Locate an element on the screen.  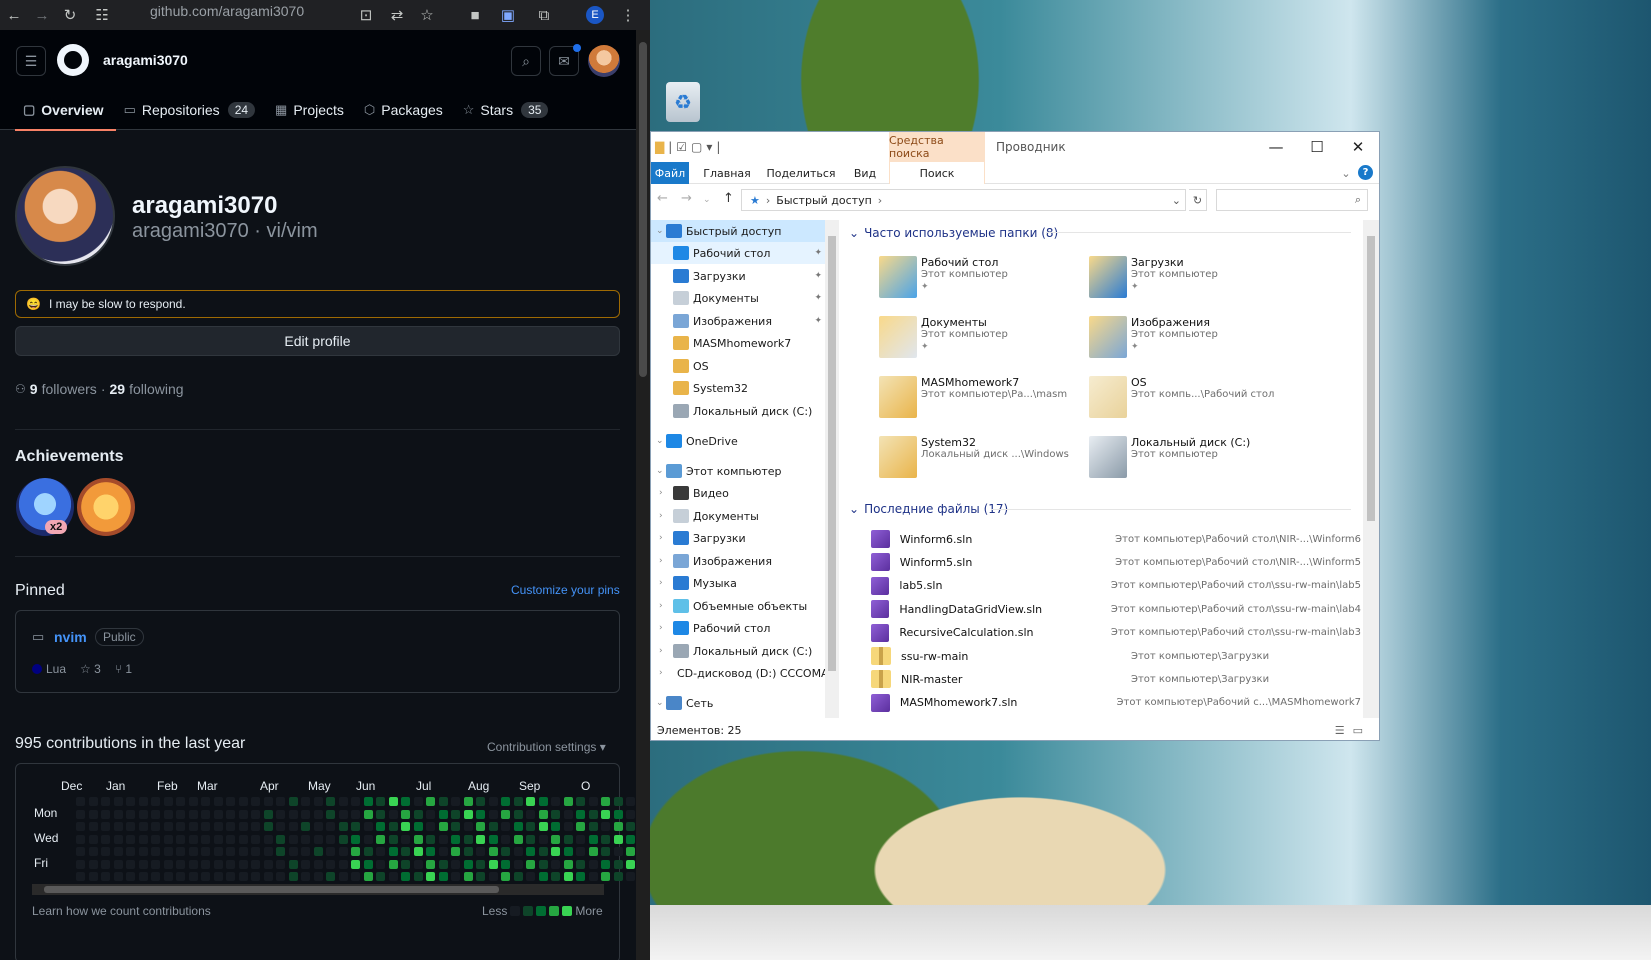
learn-contributions-link: Learn how we count contributions is located at coordinates (121, 911).